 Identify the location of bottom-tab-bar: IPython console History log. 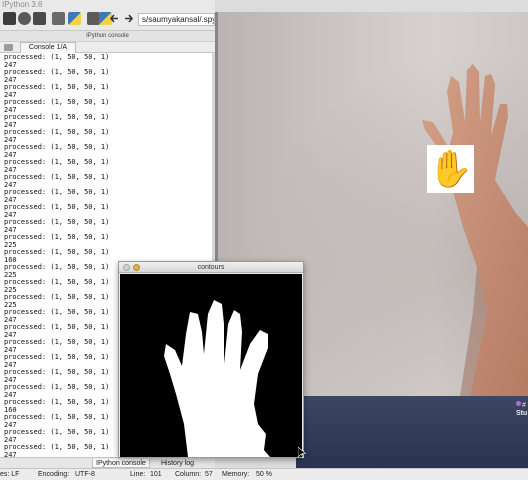
(107, 462).